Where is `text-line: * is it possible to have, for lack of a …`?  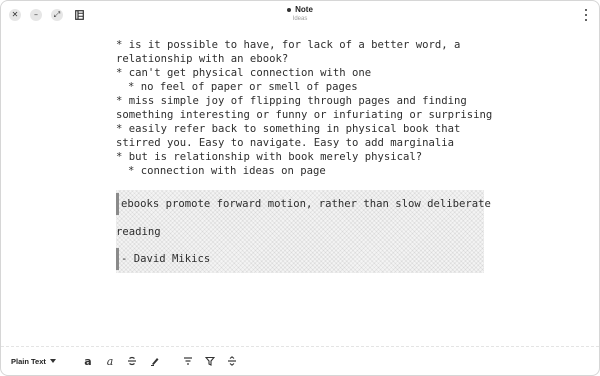
text-line: * is it possible to have, for lack of a … is located at coordinates (288, 45).